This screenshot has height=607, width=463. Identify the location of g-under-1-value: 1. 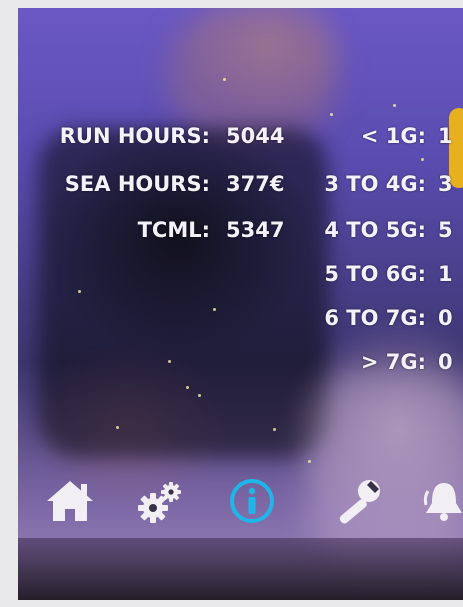
(445, 136).